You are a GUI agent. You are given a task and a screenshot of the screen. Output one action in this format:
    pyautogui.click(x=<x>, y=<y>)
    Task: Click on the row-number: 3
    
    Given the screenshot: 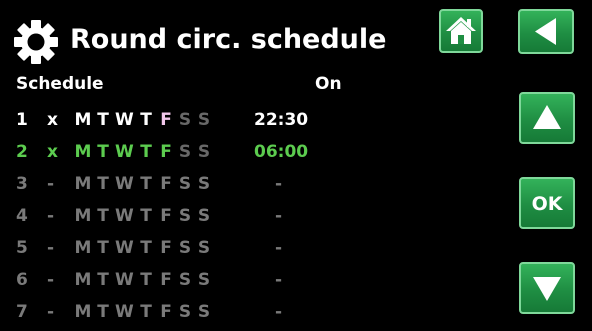 What is the action you would take?
    pyautogui.click(x=22, y=184)
    